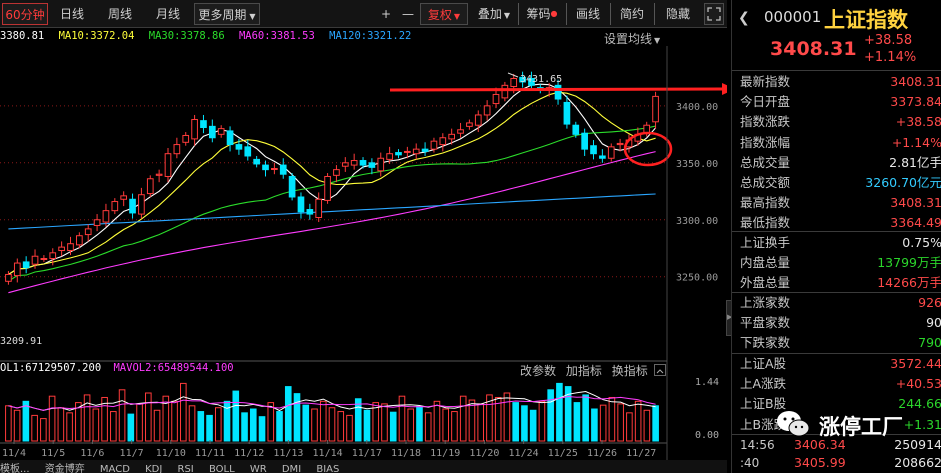  What do you see at coordinates (697, 221) in the screenshot?
I see `y-tick-label: 3300.00` at bounding box center [697, 221].